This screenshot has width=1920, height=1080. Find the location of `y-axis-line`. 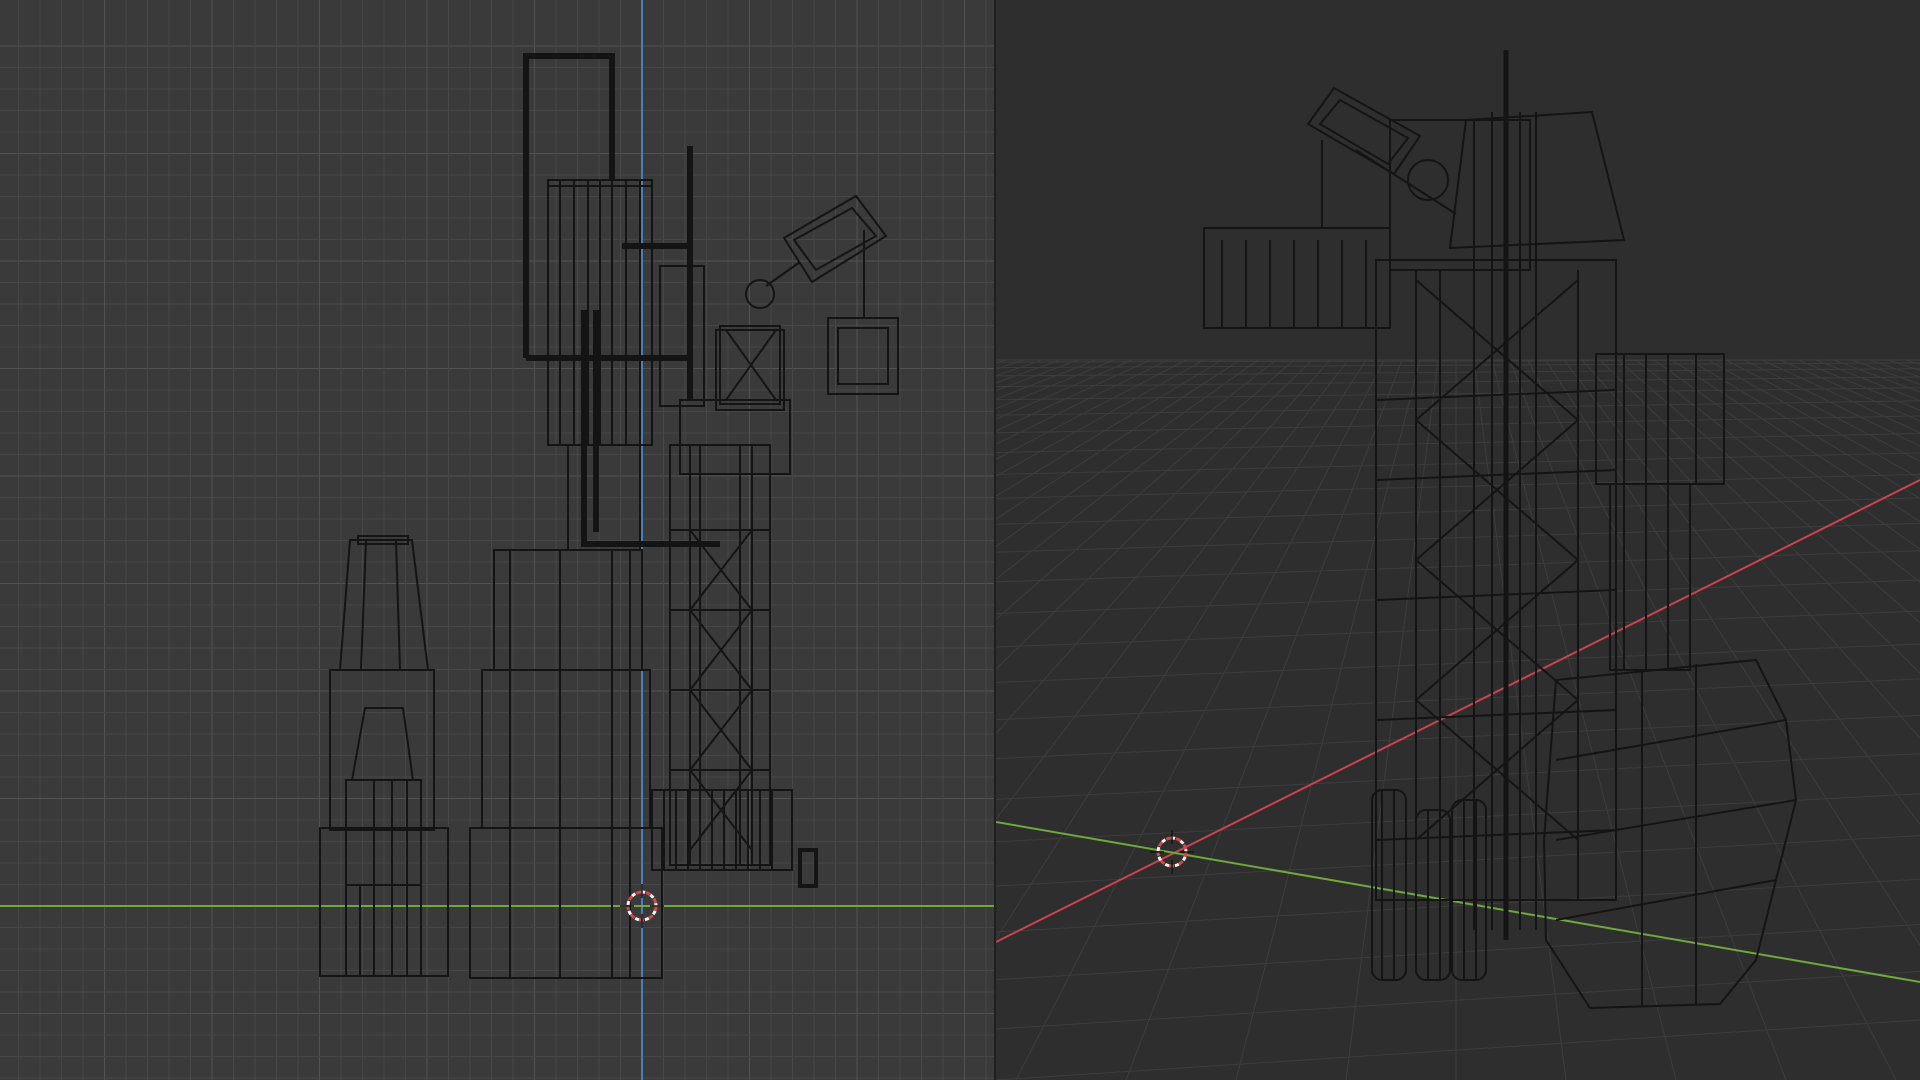

y-axis-line is located at coordinates (1458, 902).